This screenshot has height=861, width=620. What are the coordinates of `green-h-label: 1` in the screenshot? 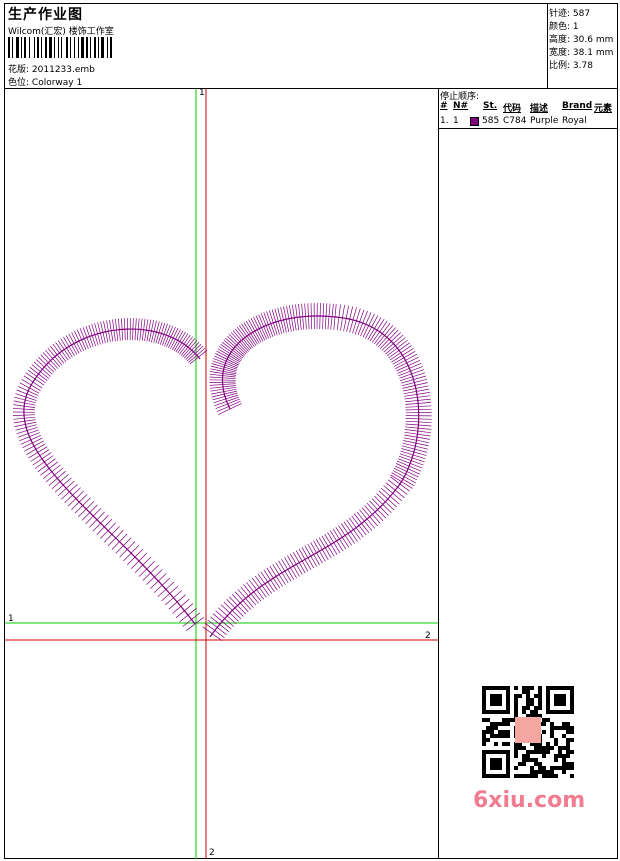 It's located at (11, 619).